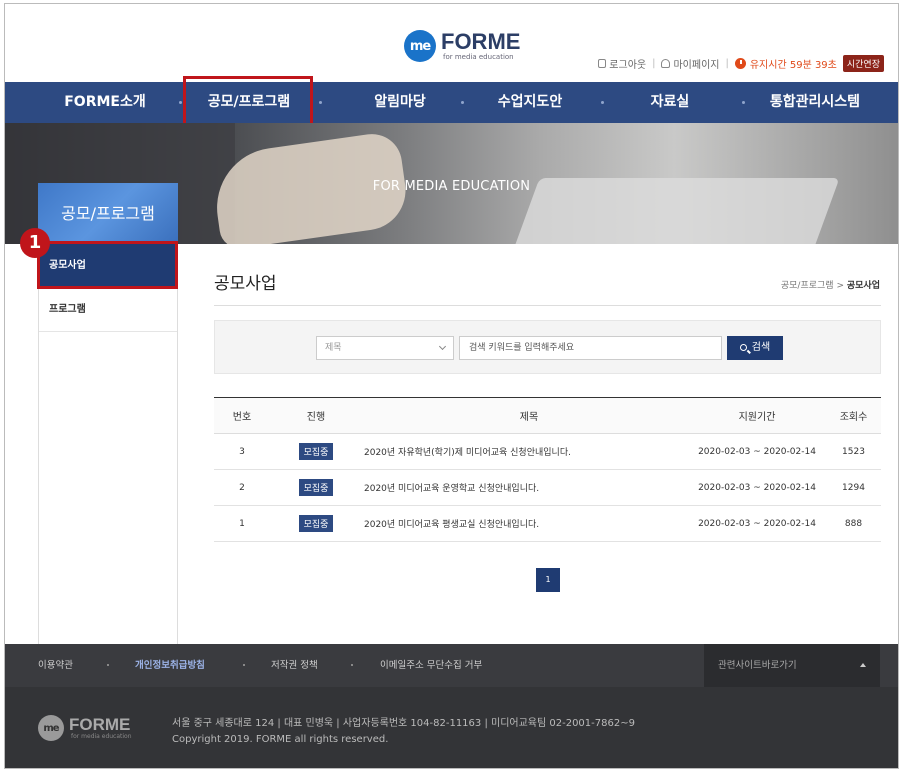  Describe the element at coordinates (602, 63) in the screenshot. I see `lock-icon` at that location.